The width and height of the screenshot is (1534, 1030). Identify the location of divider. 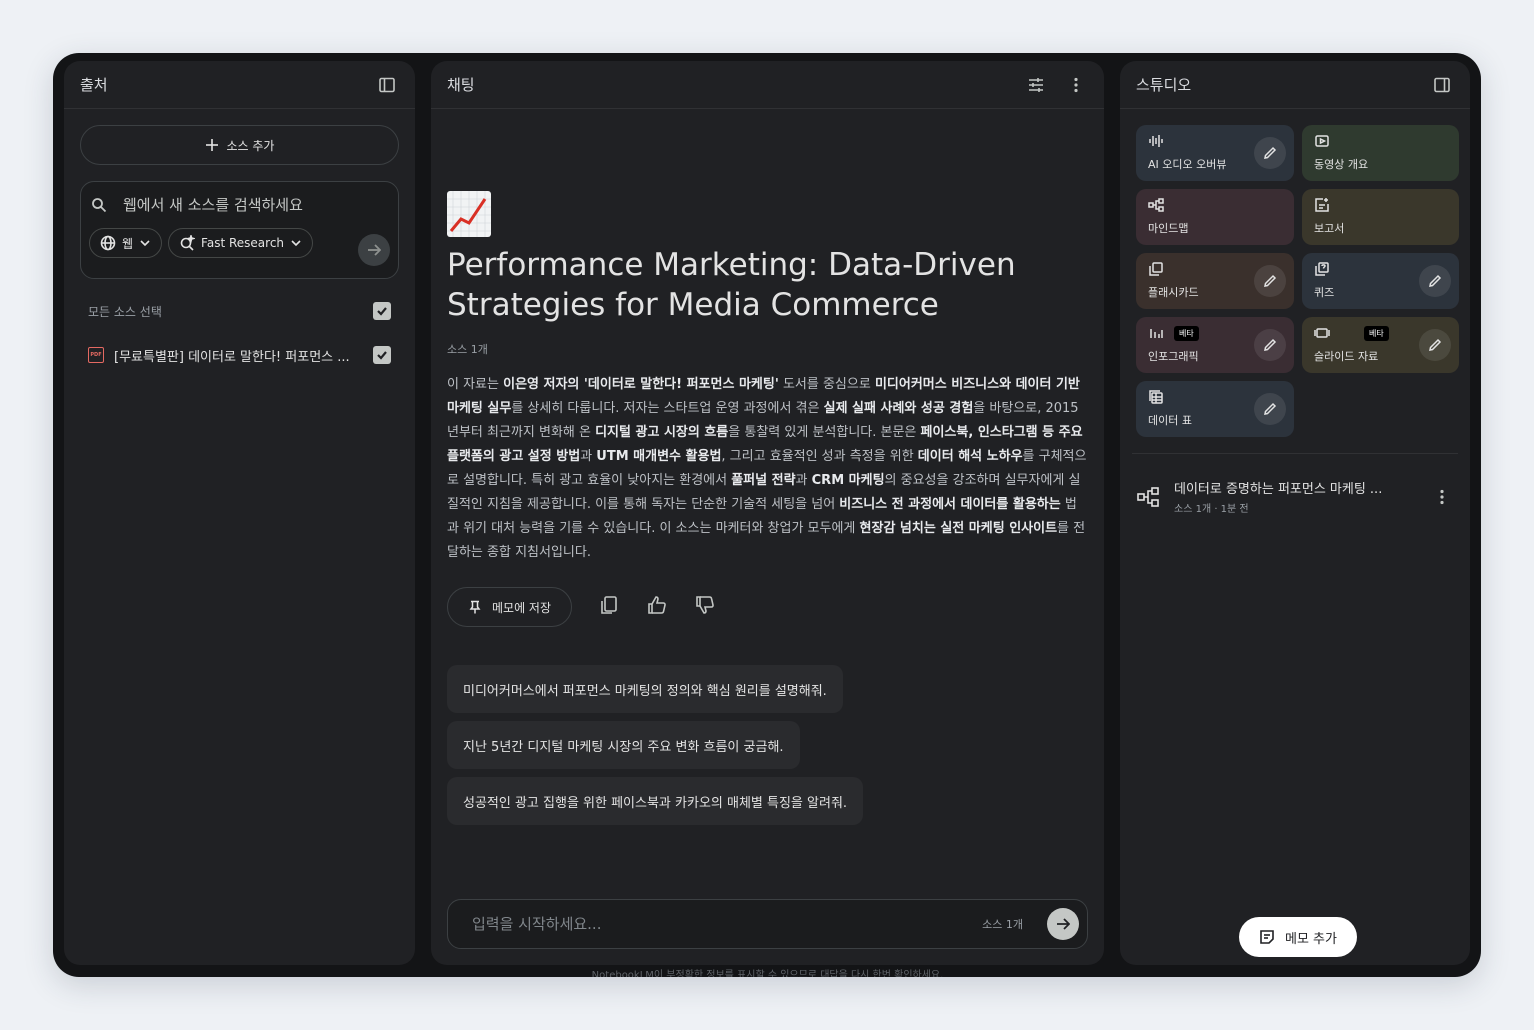
(1295, 453).